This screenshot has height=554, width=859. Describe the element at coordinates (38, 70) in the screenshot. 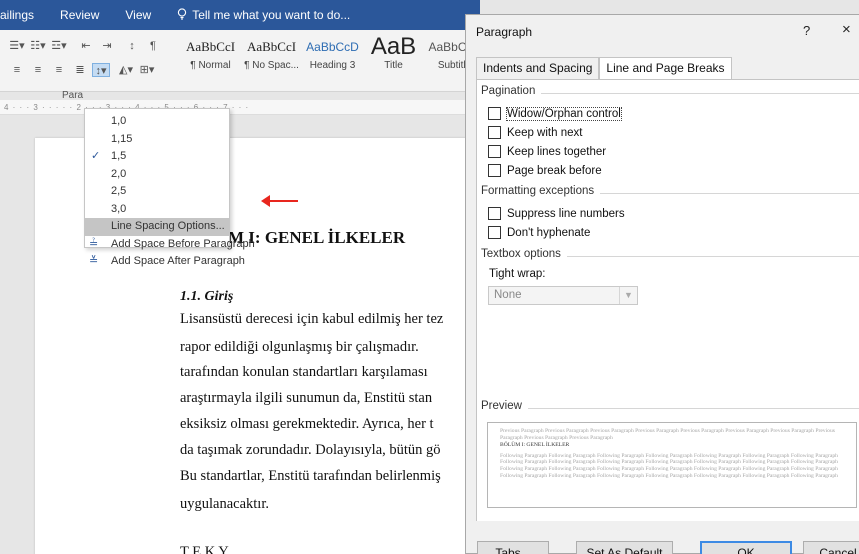

I see `align-center-icon: ≡` at that location.